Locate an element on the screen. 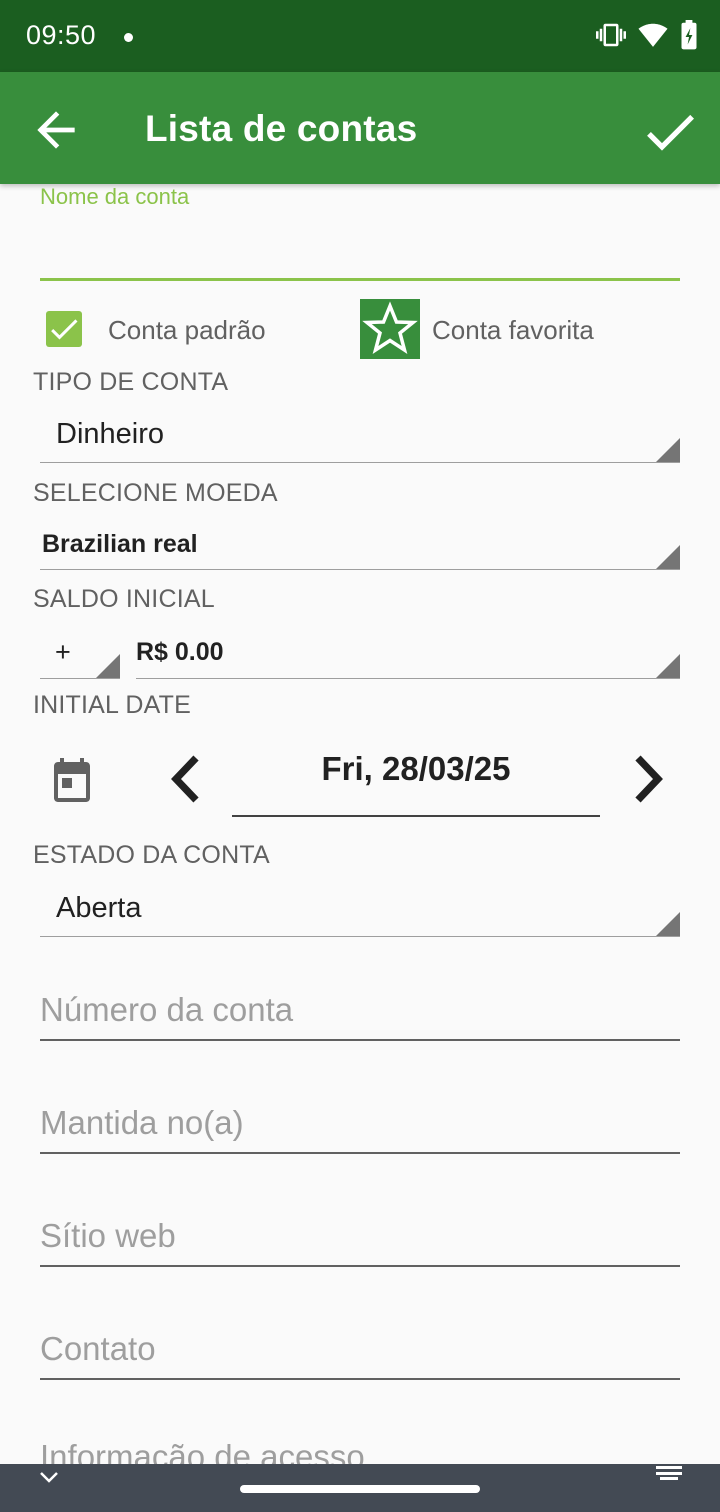 The width and height of the screenshot is (720, 1512). keyboard-icon is located at coordinates (669, 1473).